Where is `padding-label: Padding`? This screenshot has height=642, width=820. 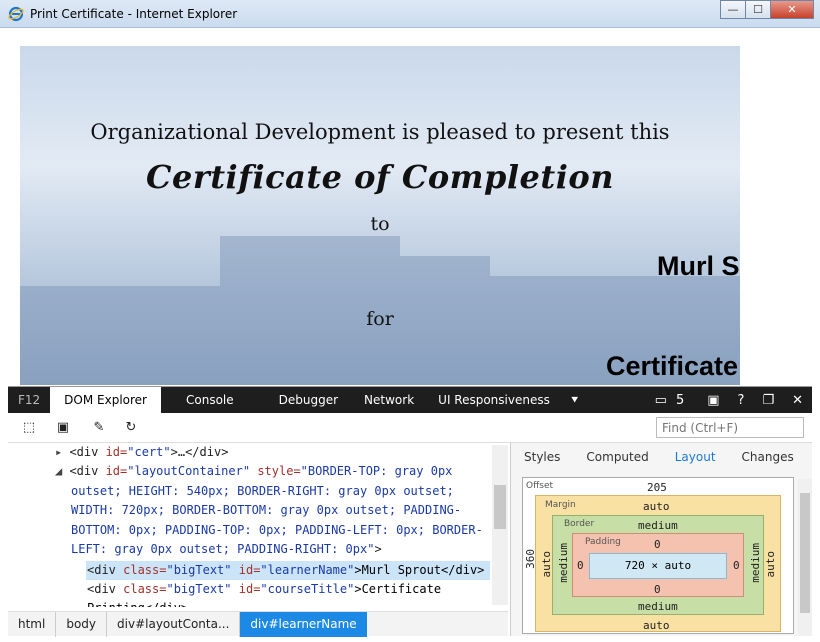
padding-label: Padding is located at coordinates (603, 542).